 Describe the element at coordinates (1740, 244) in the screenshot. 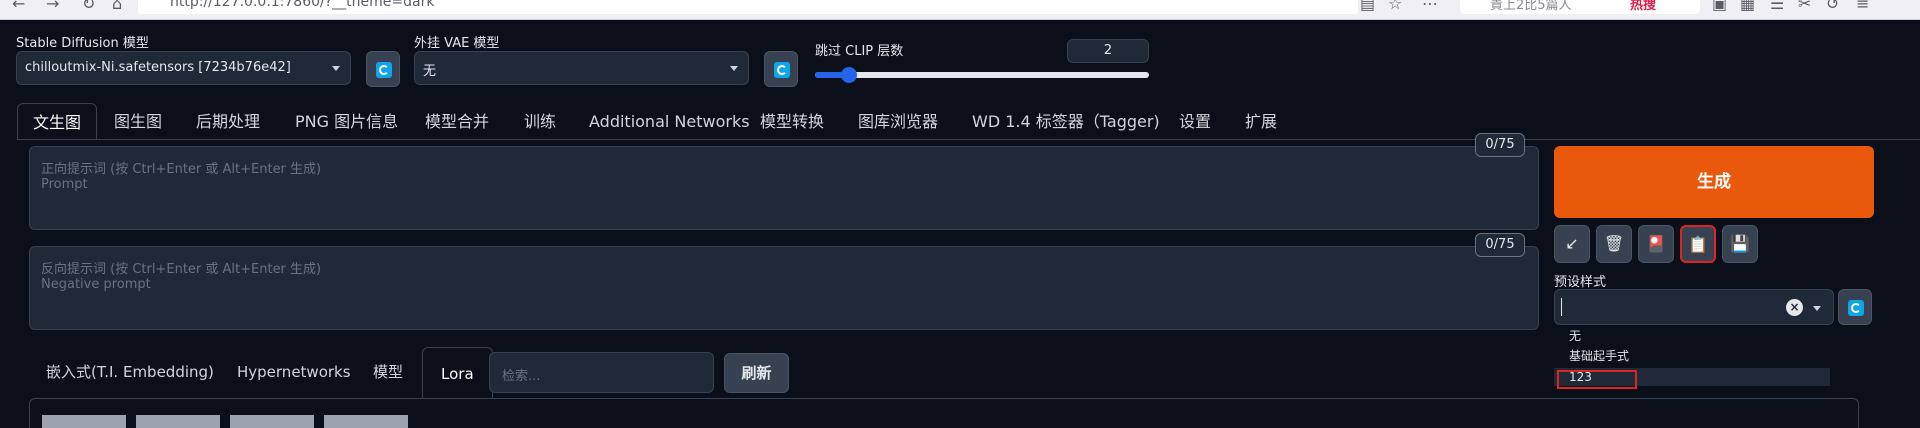

I see `save-style-button: 💾` at that location.